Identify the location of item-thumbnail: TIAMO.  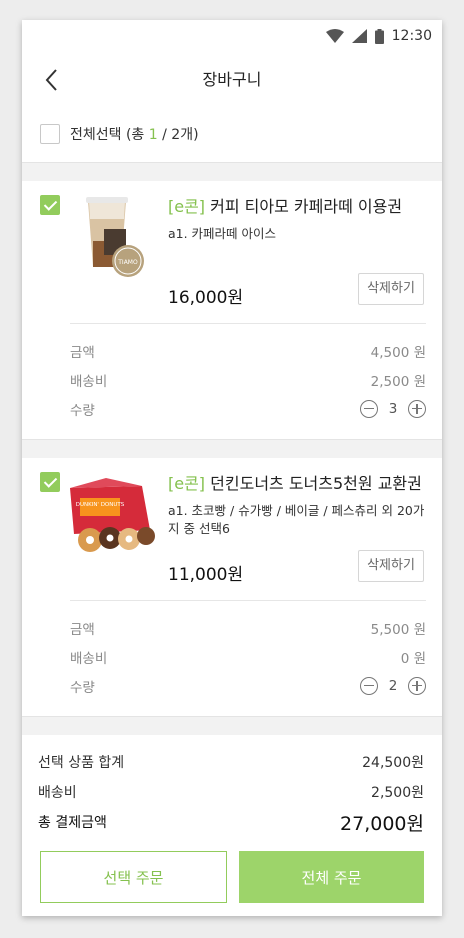
(112, 237).